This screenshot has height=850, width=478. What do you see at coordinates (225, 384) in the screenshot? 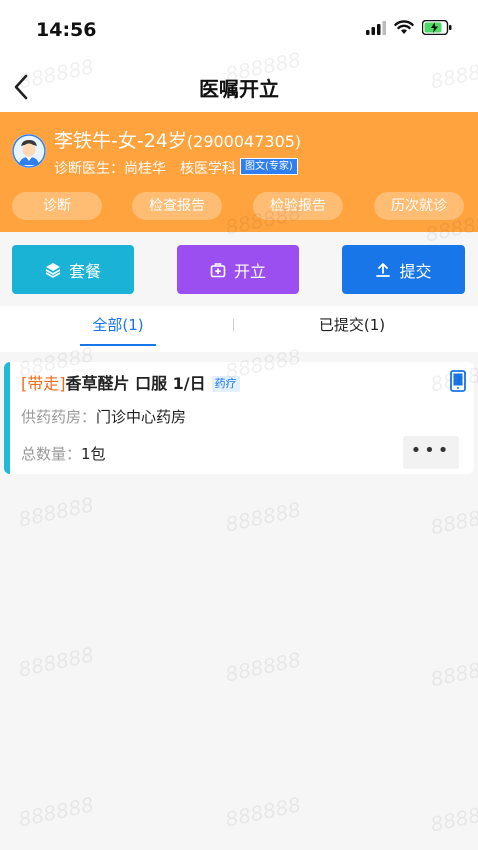
I see `order-type-badge: 药疗` at bounding box center [225, 384].